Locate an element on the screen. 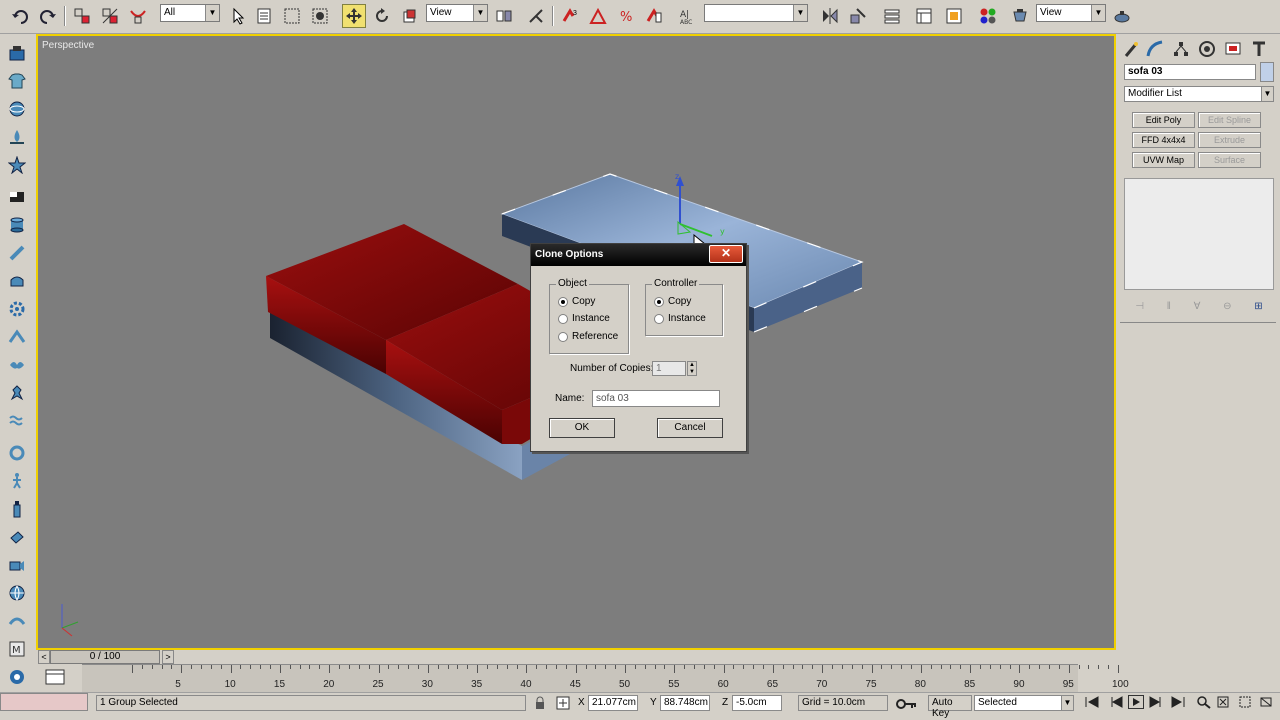 The width and height of the screenshot is (1280, 720). time-slider-next: > is located at coordinates (168, 657).